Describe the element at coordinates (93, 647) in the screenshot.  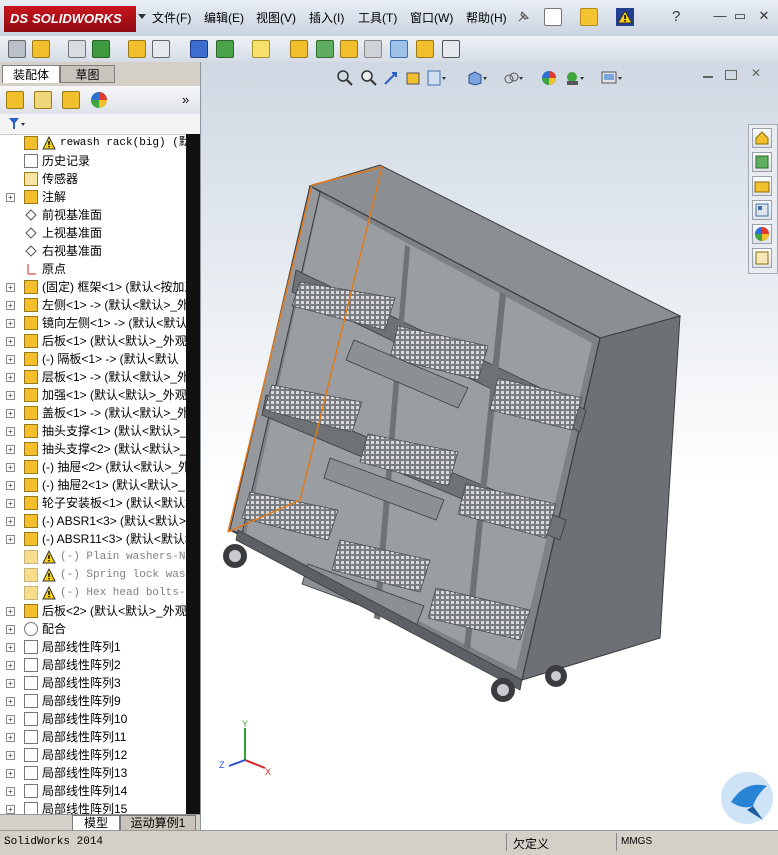
I see `tree-item: + 局部线性阵列1` at that location.